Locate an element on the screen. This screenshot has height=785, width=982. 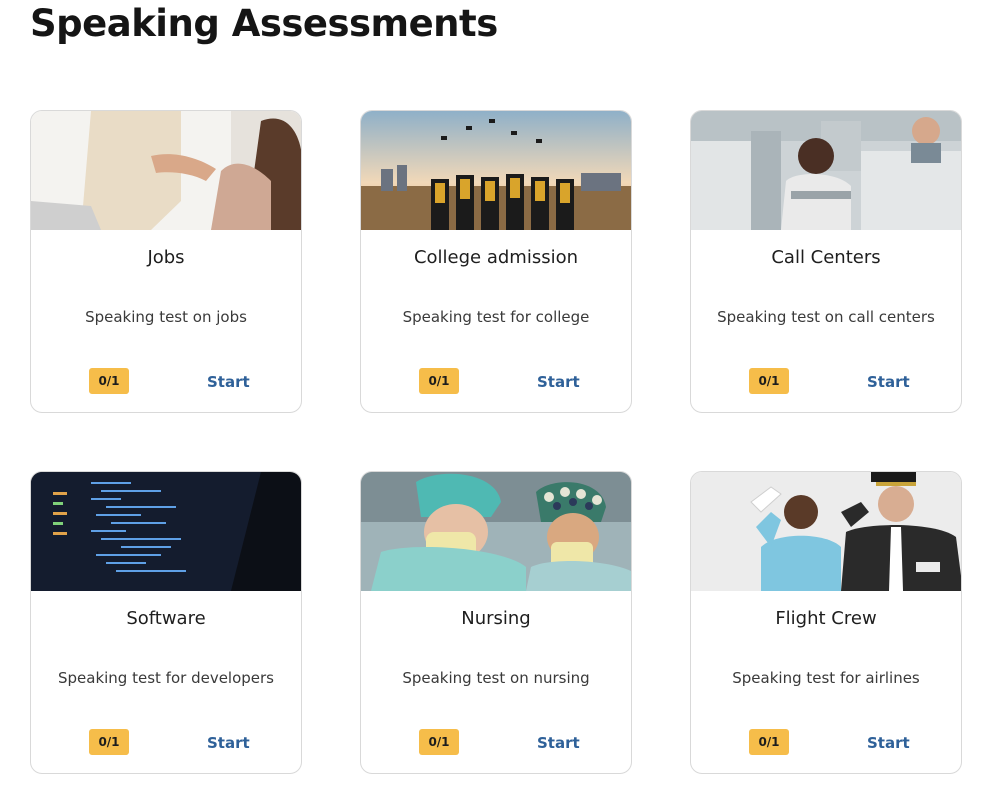
assessment-card-jobs: Jobs Speaking test on jobs 0/1 Start is located at coordinates (166, 261).